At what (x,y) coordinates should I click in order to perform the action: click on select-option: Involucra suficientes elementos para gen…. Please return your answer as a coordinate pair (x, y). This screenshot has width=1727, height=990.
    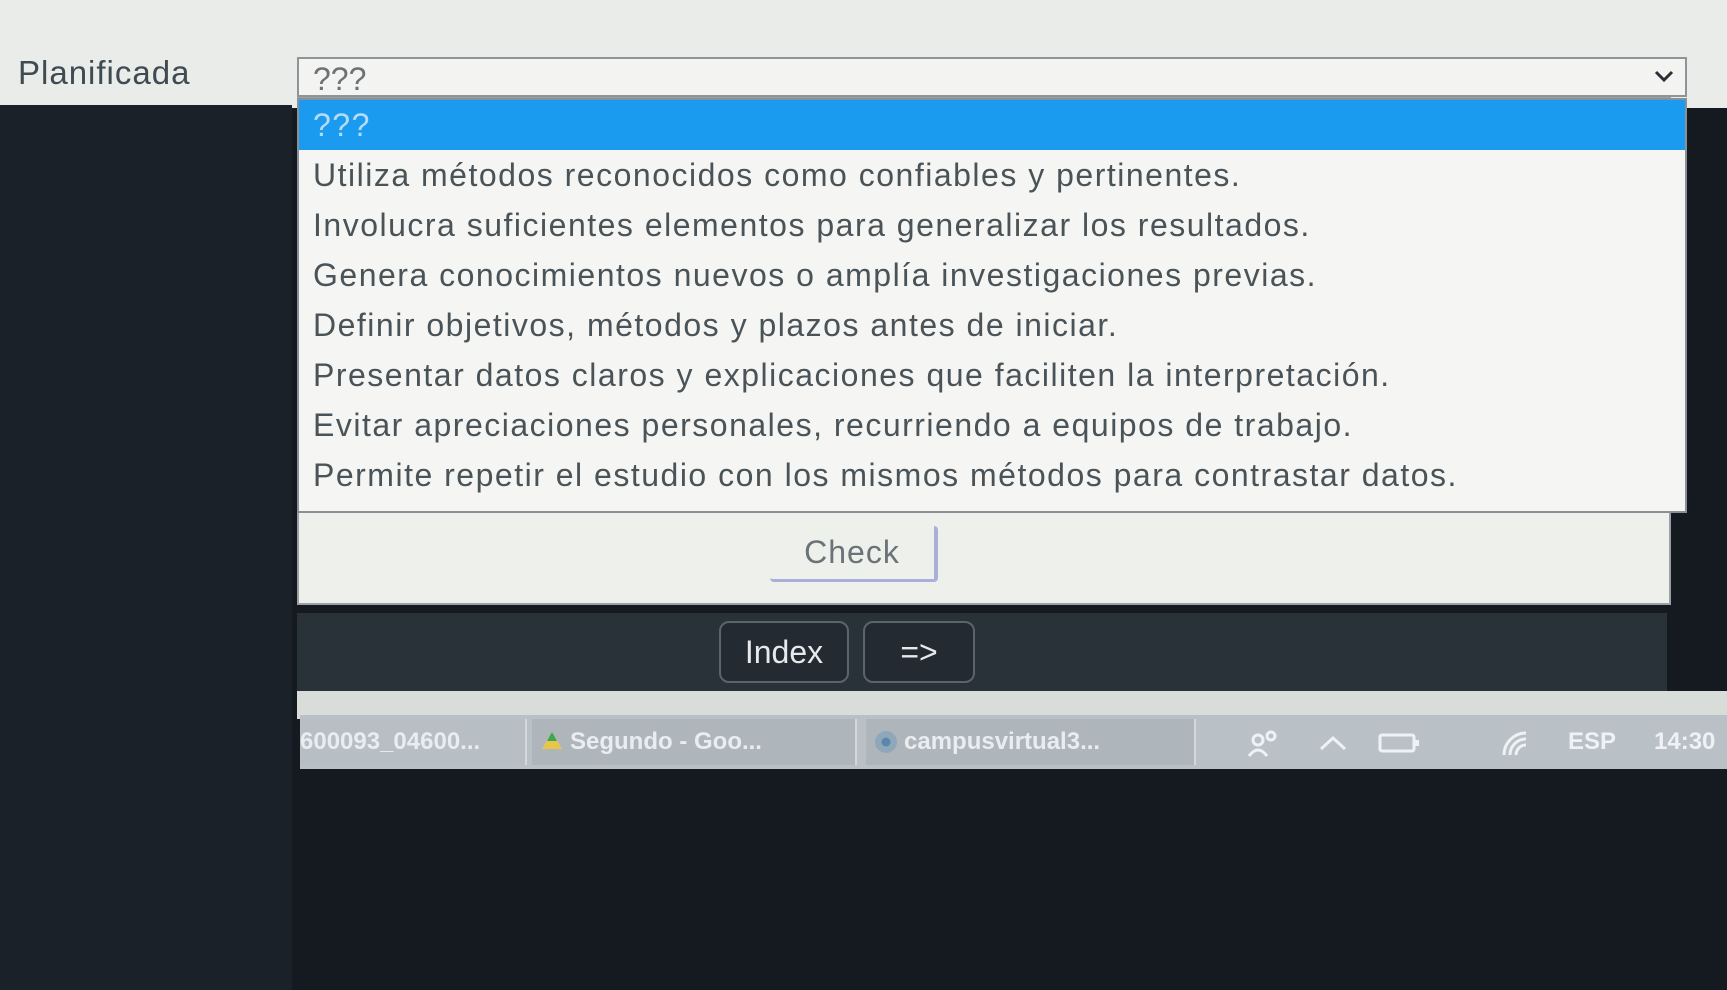
    Looking at the image, I should click on (992, 225).